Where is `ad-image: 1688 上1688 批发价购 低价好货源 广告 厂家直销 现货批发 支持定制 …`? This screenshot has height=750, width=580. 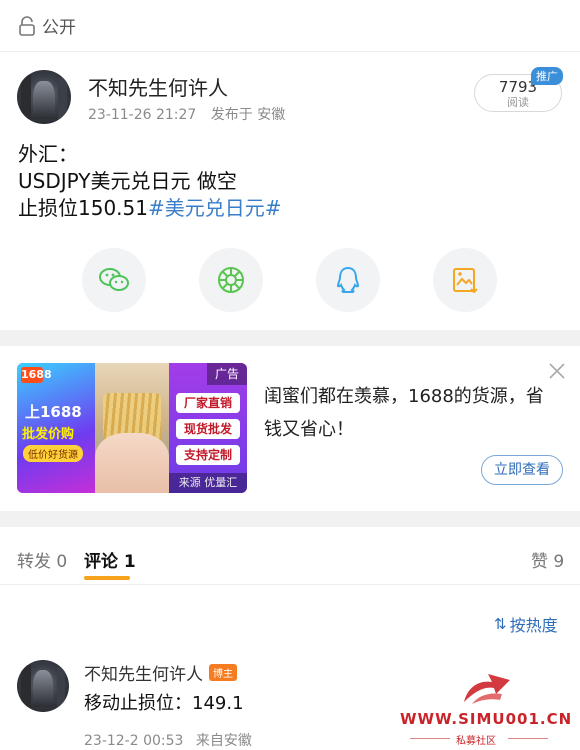
ad-image: 1688 上1688 批发价购 低价好货源 广告 厂家直销 现货批发 支持定制 … is located at coordinates (132, 428).